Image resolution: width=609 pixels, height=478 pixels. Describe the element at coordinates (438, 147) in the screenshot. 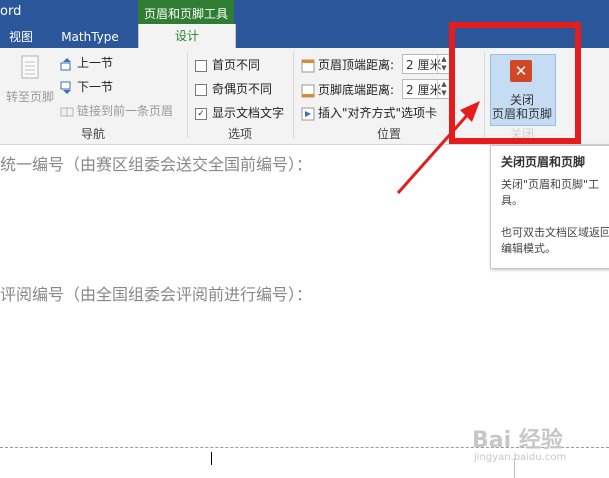

I see `annotation-arrow-icon` at that location.